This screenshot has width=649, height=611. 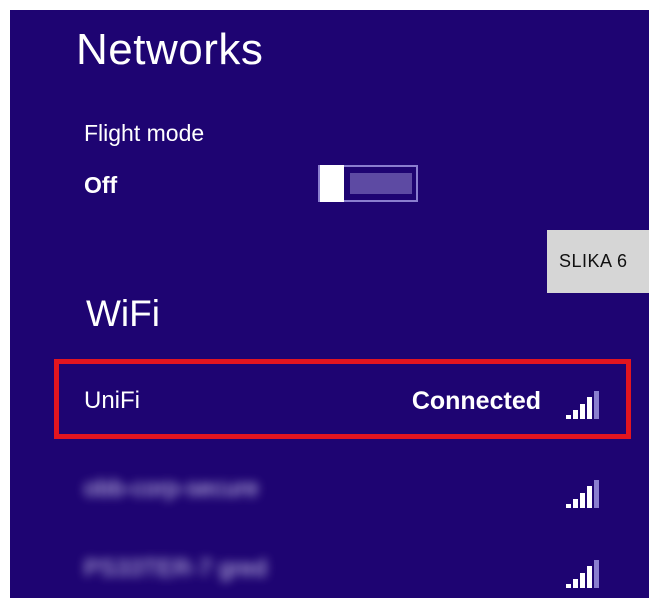 What do you see at coordinates (144, 133) in the screenshot?
I see `flight-mode-label: Flight mode` at bounding box center [144, 133].